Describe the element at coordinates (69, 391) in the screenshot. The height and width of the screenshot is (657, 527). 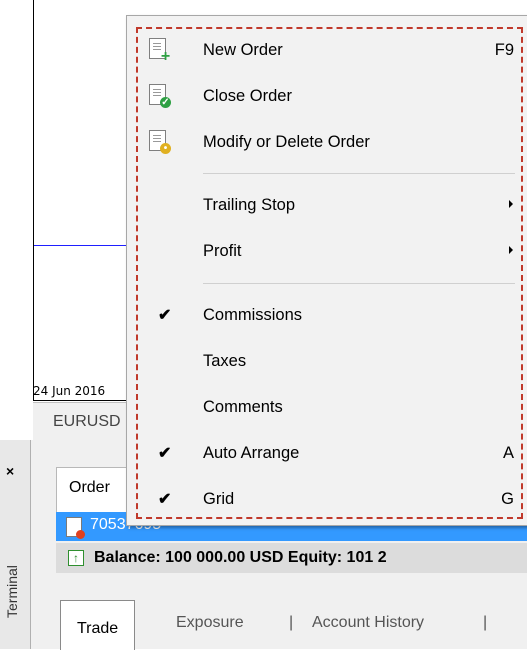
I see `chart-date-label: 24 Jun 2016` at that location.